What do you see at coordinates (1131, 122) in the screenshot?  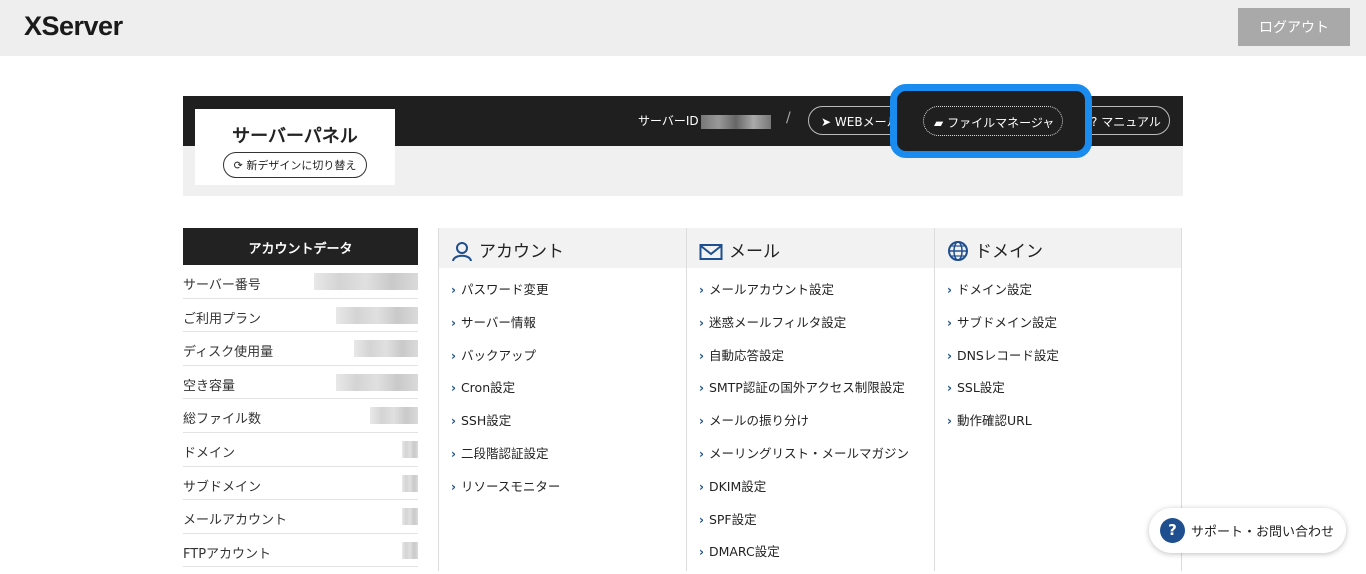 I see `manual-label: マニュアル` at bounding box center [1131, 122].